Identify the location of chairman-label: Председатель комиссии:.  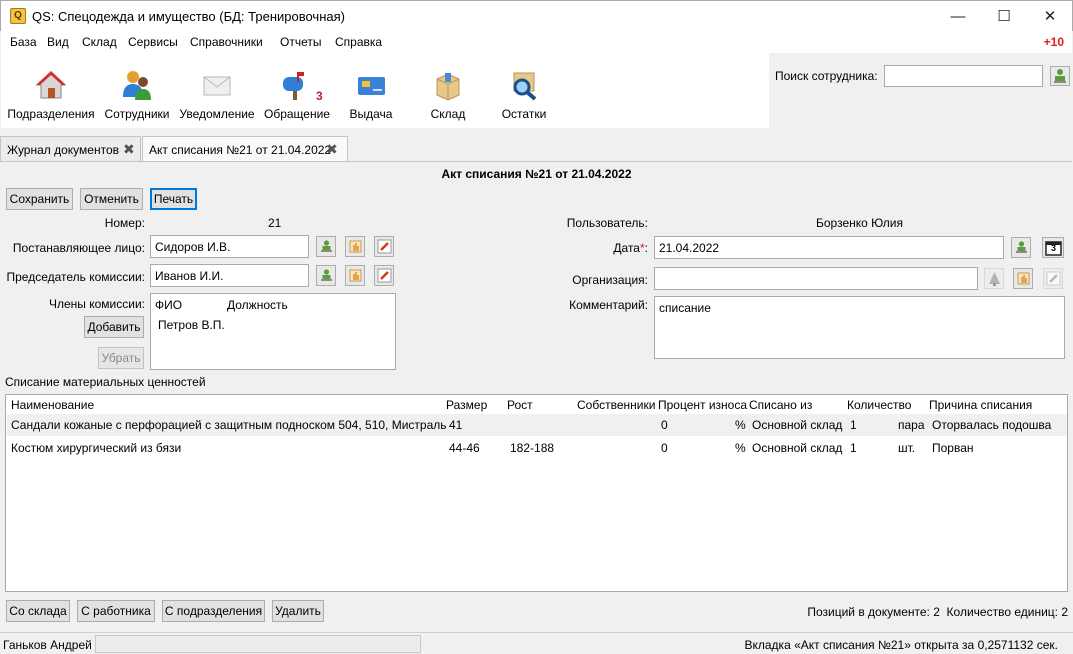
(75, 277).